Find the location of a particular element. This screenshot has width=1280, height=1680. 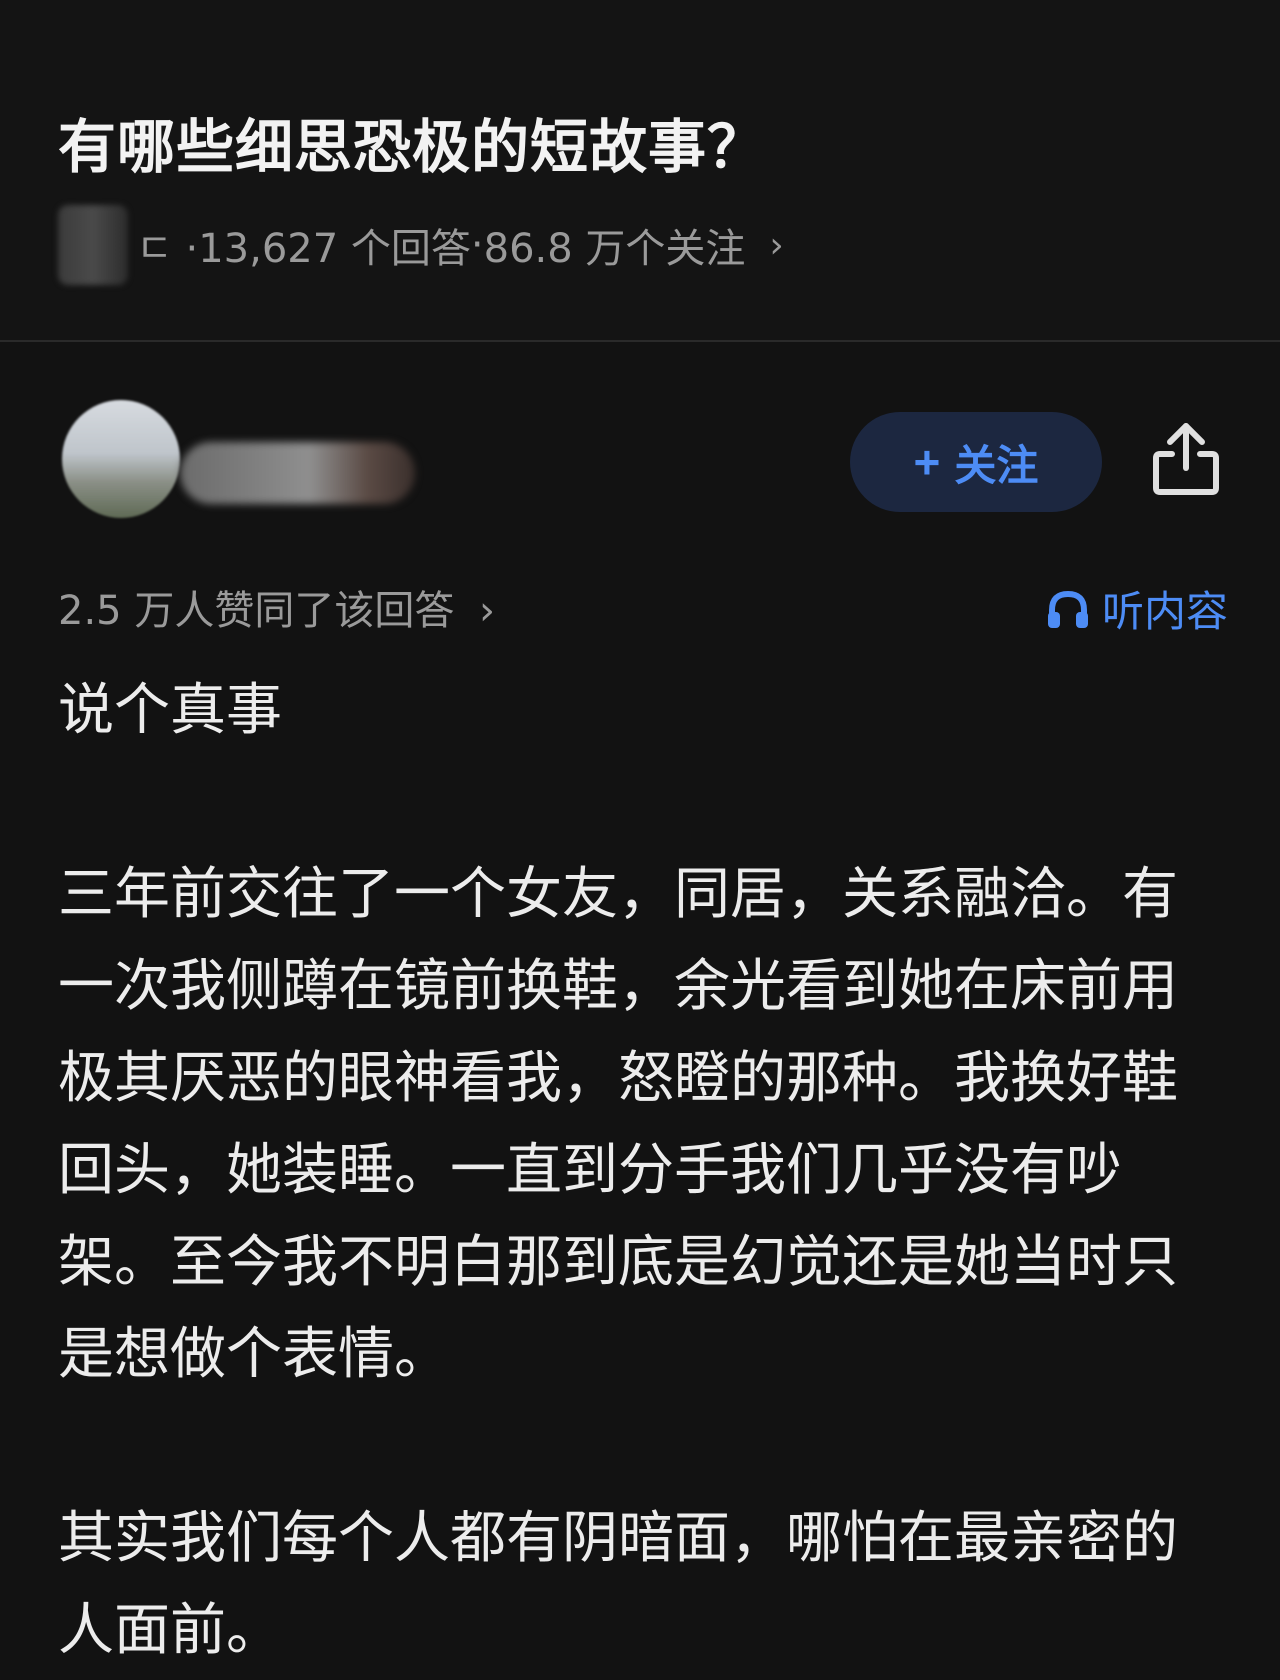

follow-button: + 关注 is located at coordinates (976, 462).